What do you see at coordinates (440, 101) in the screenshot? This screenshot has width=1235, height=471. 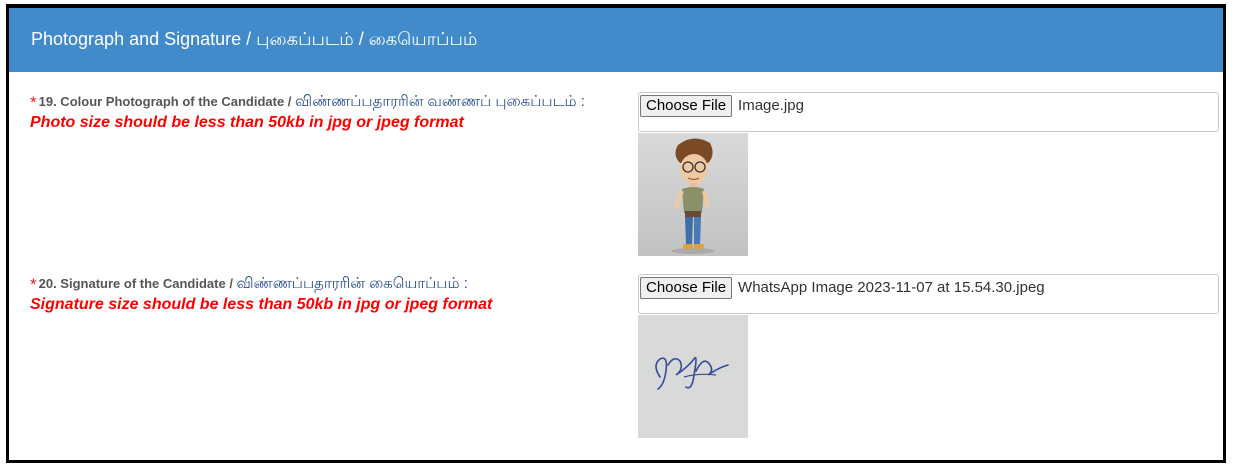 I see `photo-label-tamil: விண்ணப்பதாரரின் வண்ணப் புகைப்படம் :` at bounding box center [440, 101].